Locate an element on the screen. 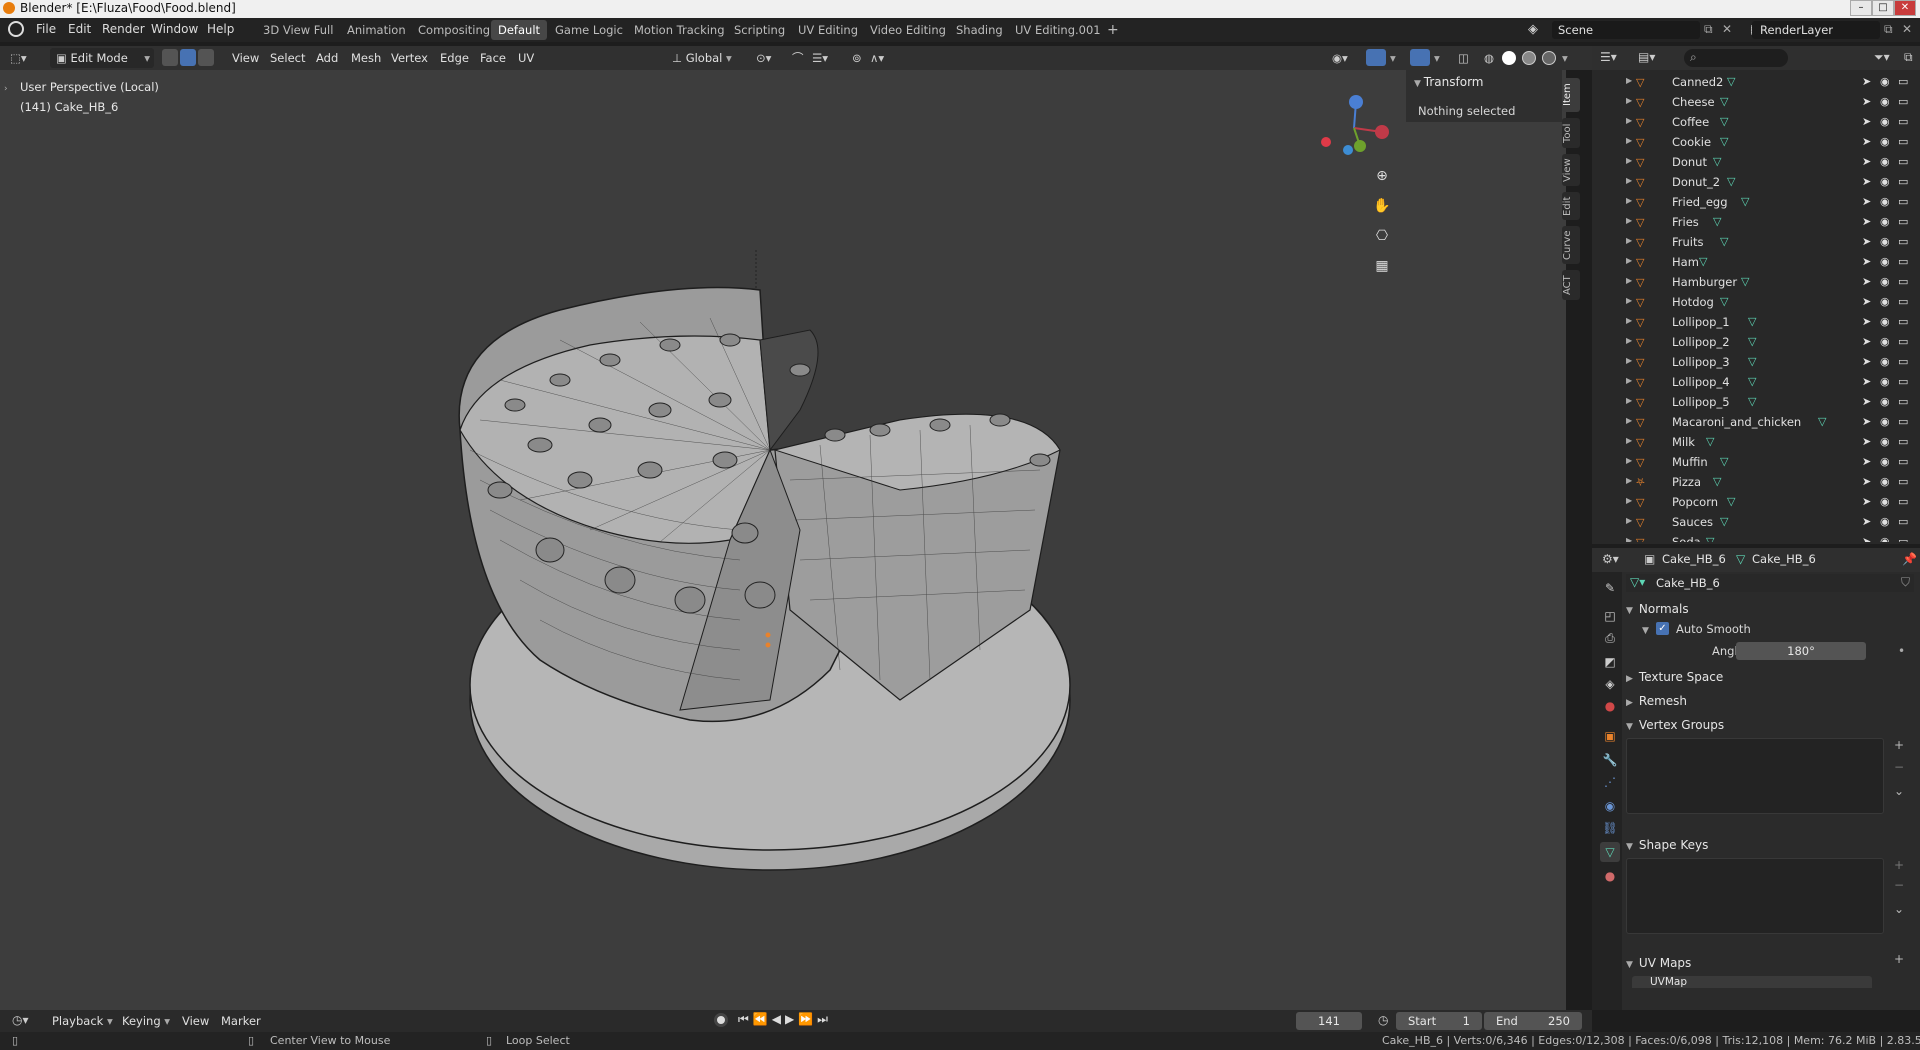 The image size is (1920, 1050). gizmo-neg-y-icon is located at coordinates (1348, 150).